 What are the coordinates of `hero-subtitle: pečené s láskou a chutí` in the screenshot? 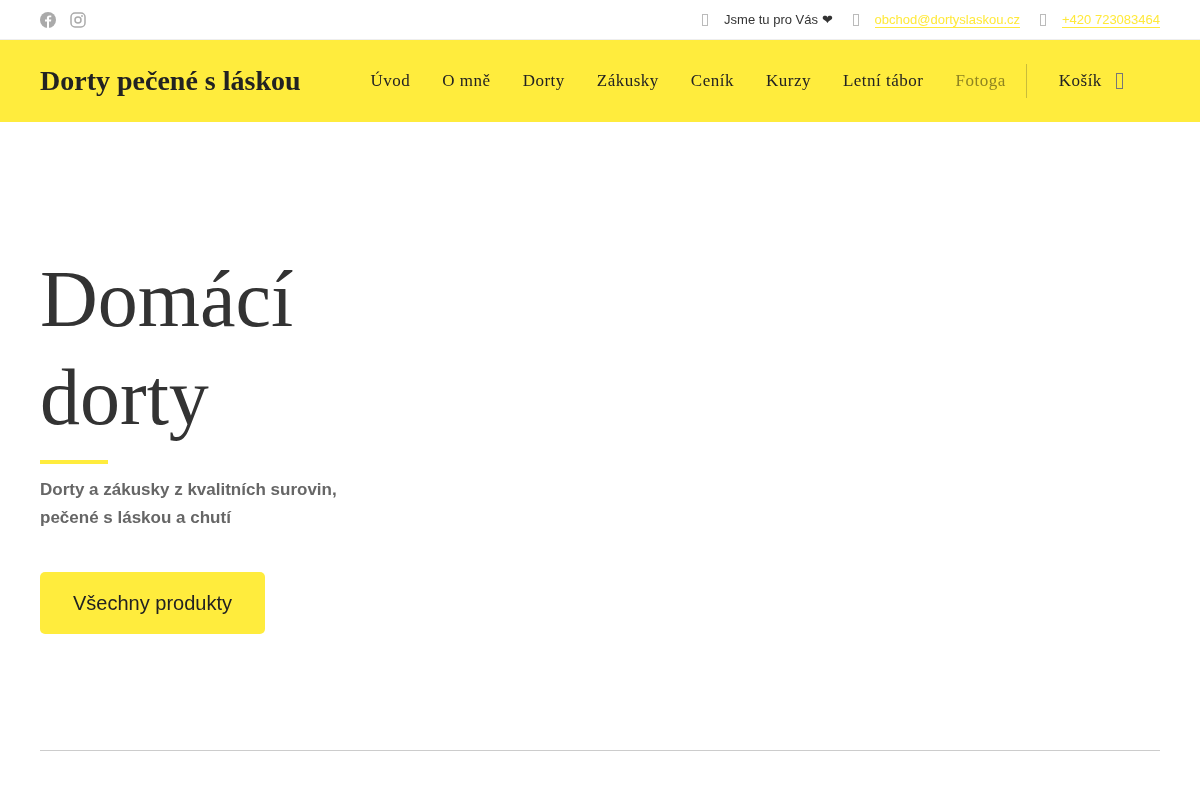 It's located at (136, 518).